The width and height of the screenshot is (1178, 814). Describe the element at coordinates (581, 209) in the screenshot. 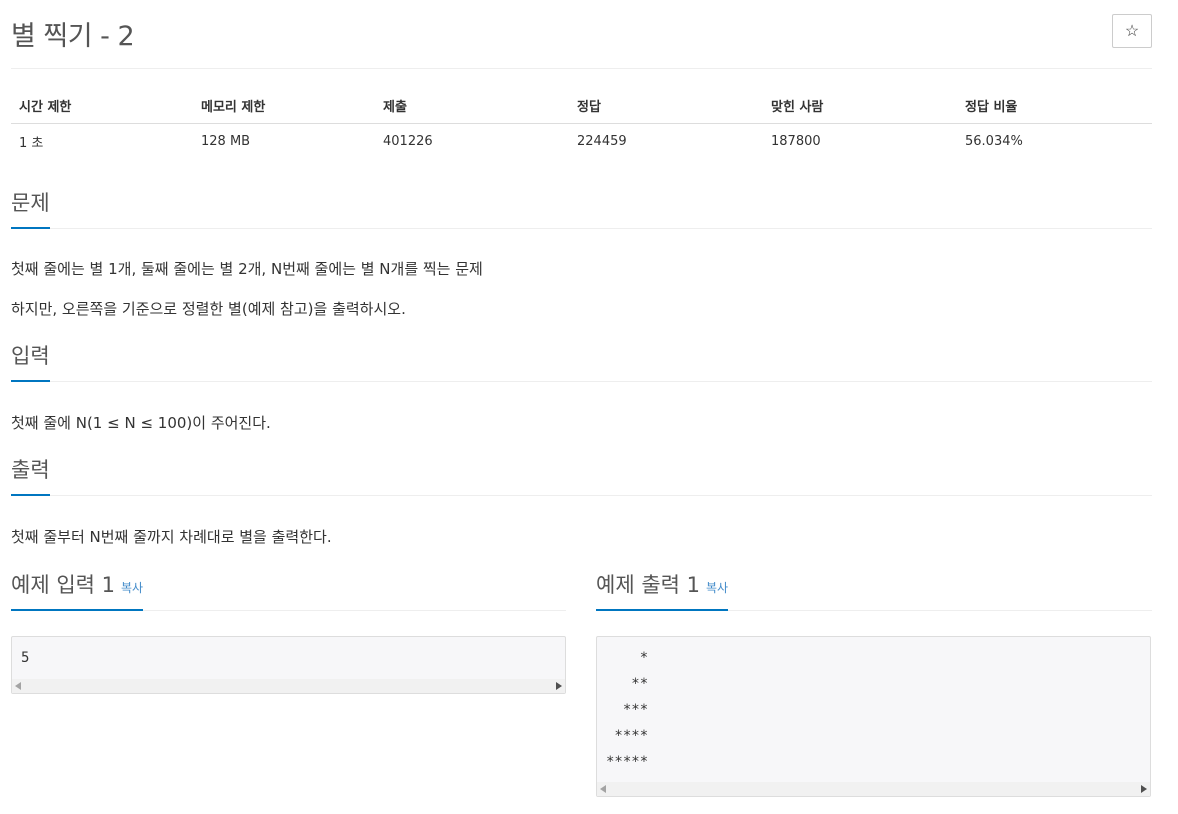

I see `description-section-header: 문제` at that location.